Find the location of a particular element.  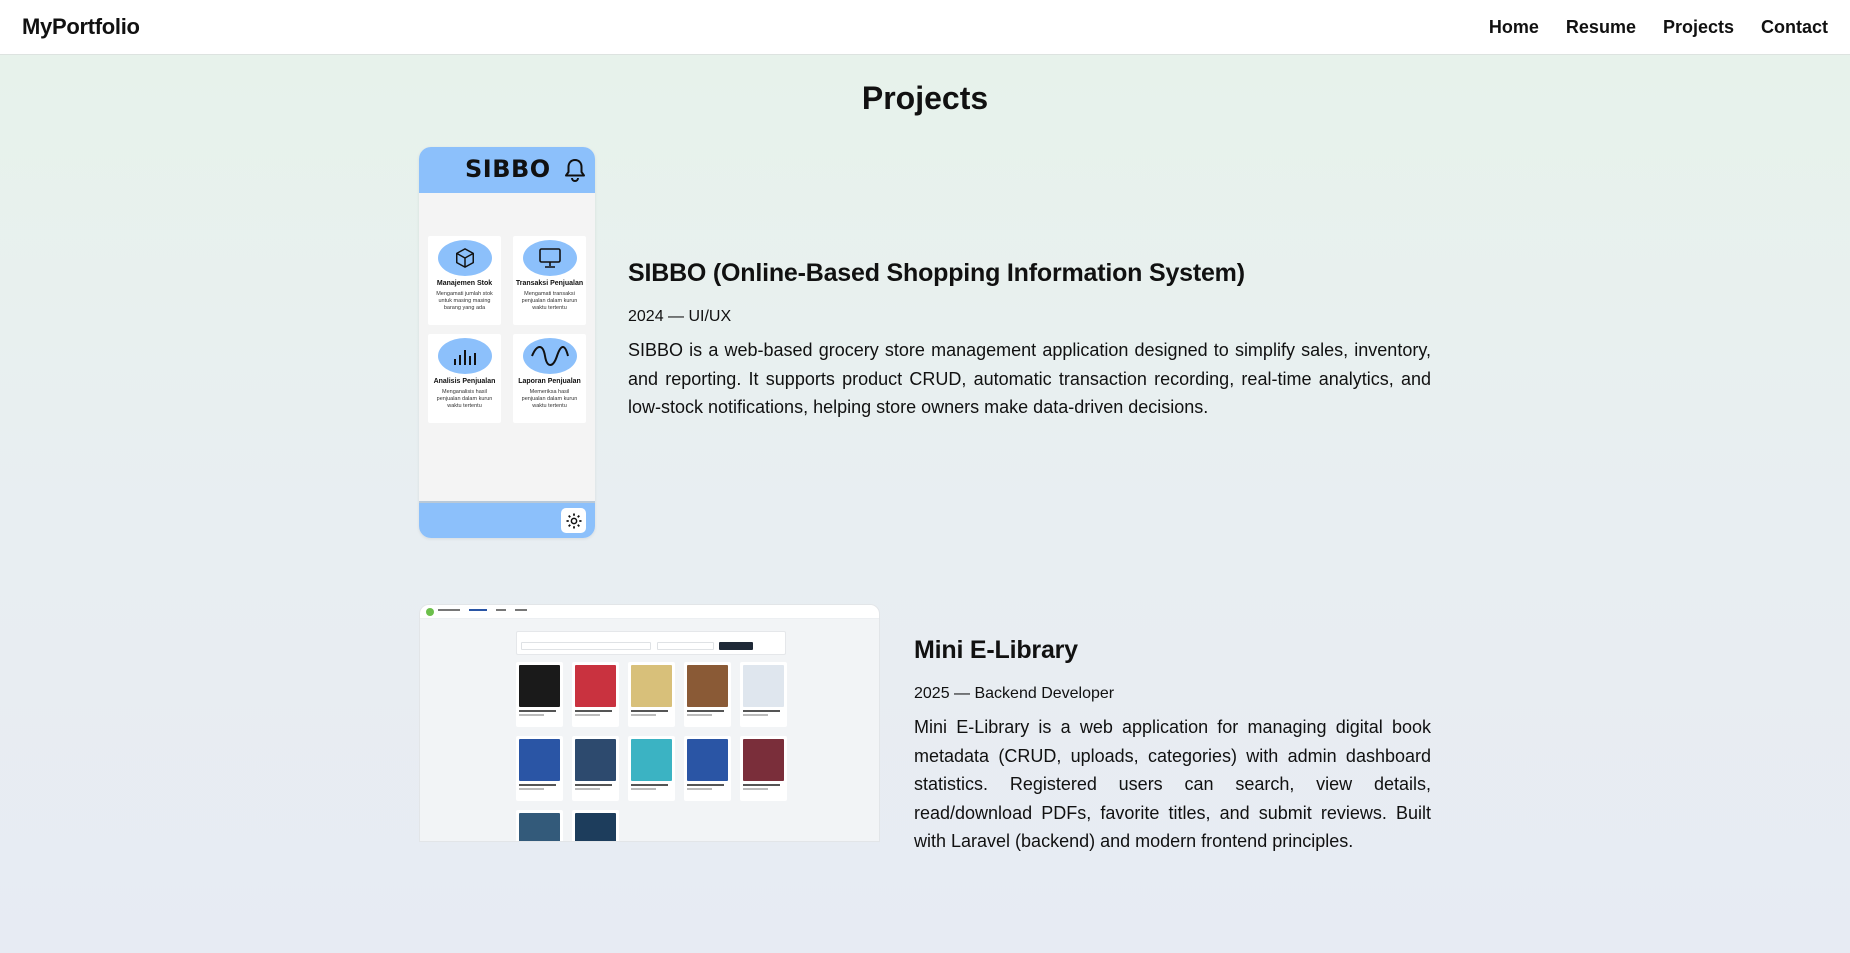

mockup-search-panel is located at coordinates (651, 643).